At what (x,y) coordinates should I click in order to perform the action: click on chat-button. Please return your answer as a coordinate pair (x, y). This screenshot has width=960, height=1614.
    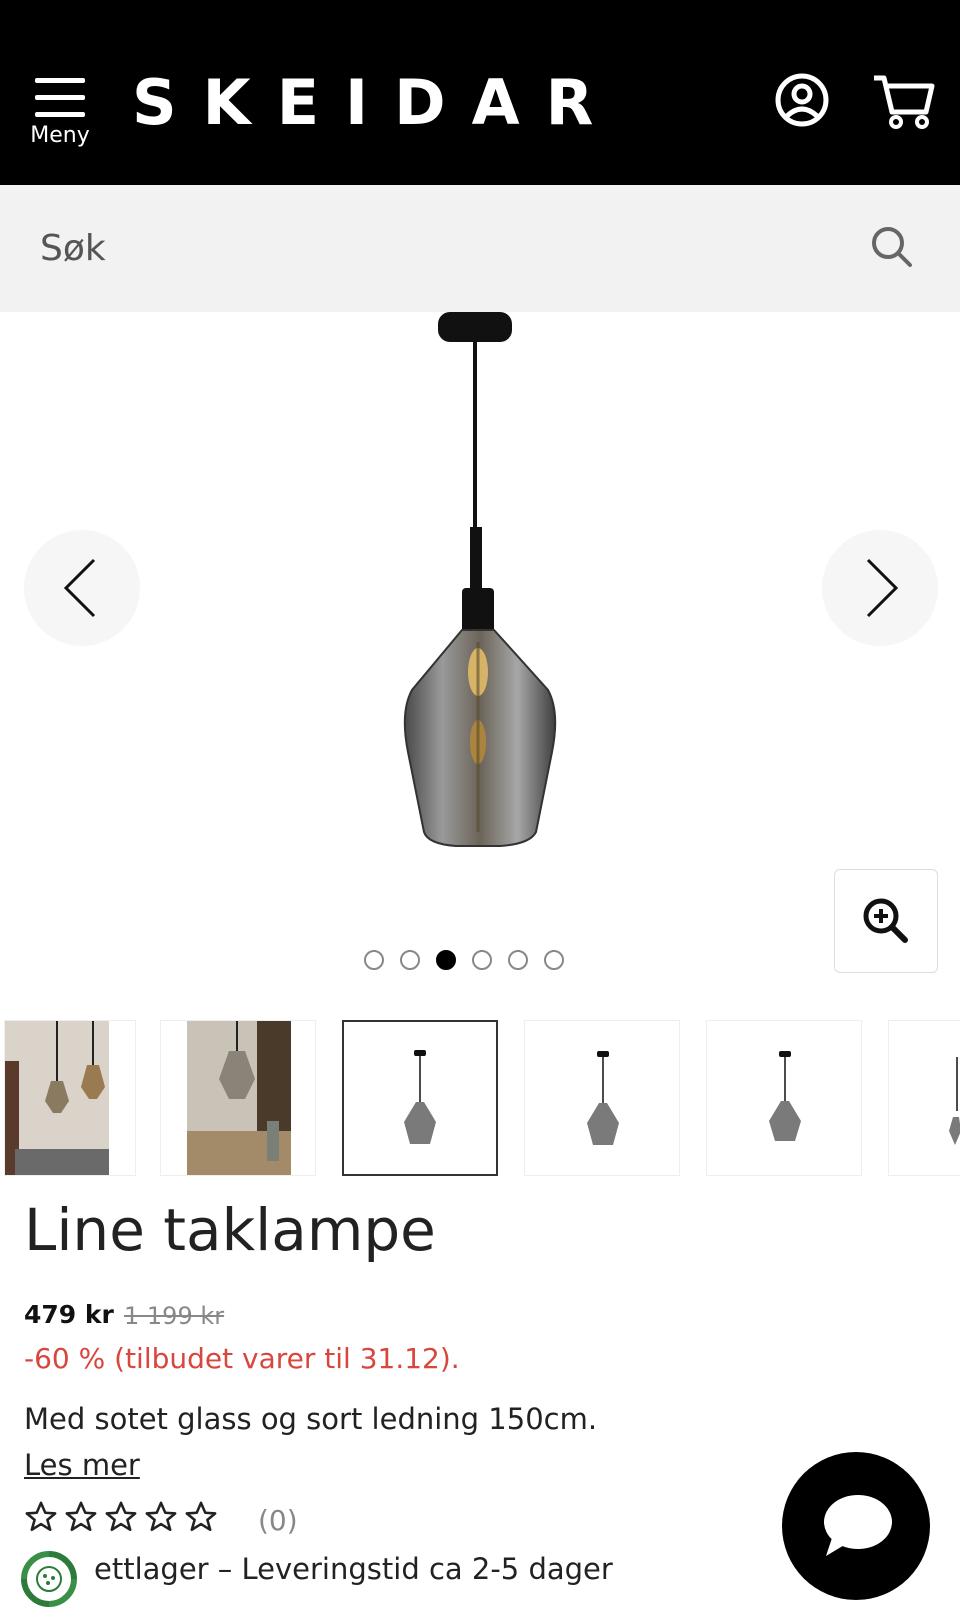
    Looking at the image, I should click on (856, 1526).